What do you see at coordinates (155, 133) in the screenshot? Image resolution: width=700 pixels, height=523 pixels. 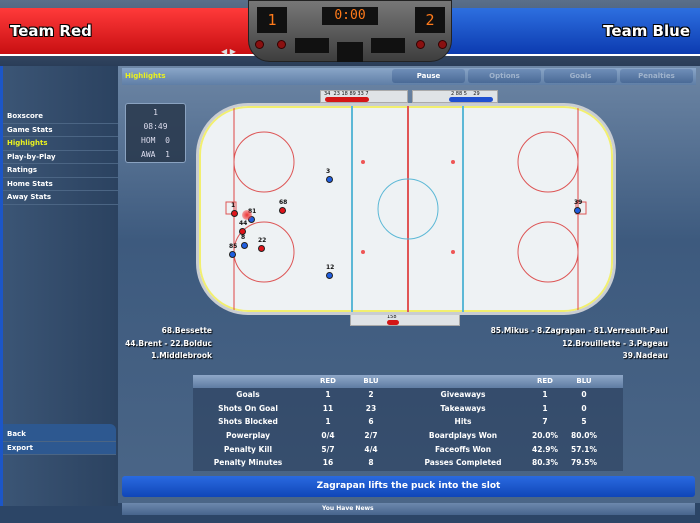 I see `period-clock: 1 08:49 HOM 0 AWA 1` at bounding box center [155, 133].